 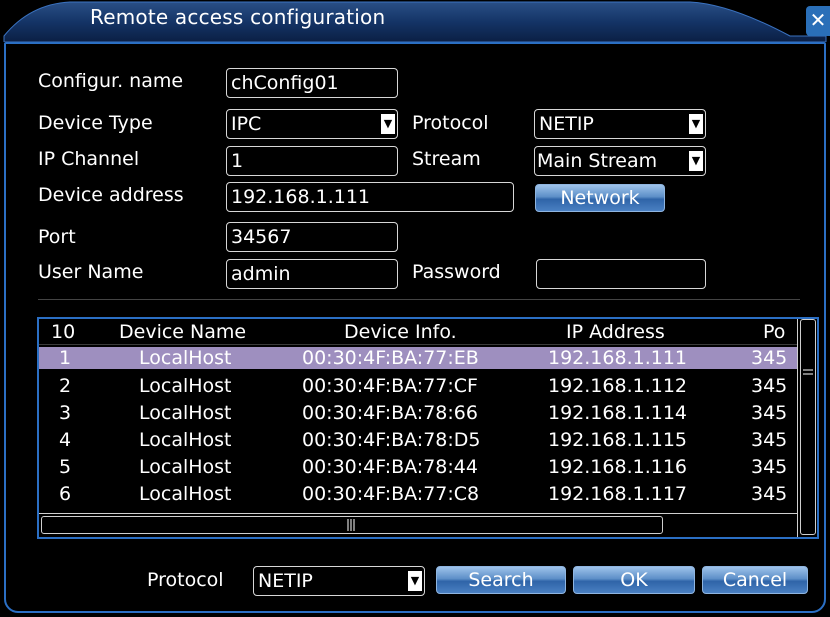 I want to click on row-index: 5, so click(x=65, y=467).